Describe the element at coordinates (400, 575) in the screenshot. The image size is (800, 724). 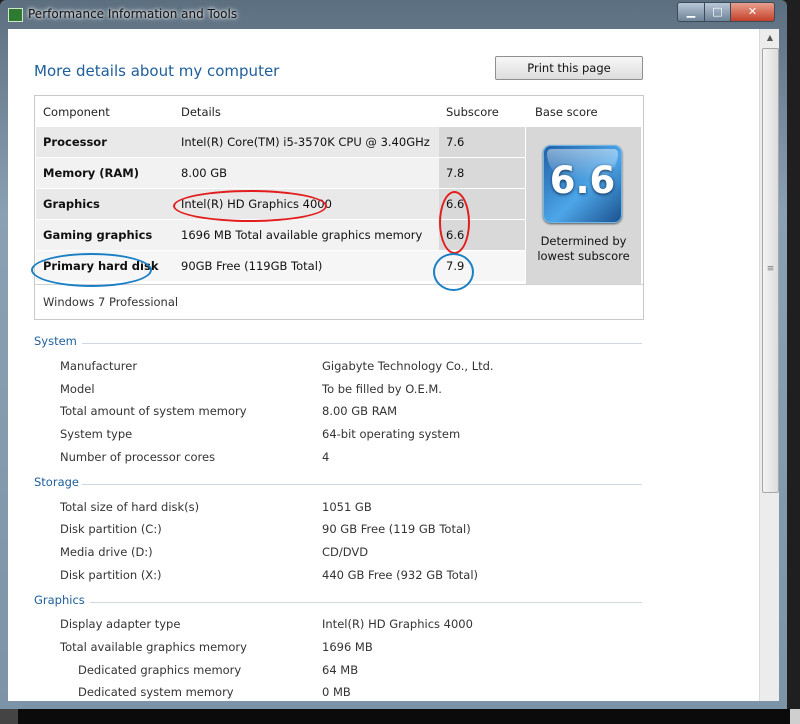
I see `prop-value: 440 GB Free (932 GB Total)` at that location.